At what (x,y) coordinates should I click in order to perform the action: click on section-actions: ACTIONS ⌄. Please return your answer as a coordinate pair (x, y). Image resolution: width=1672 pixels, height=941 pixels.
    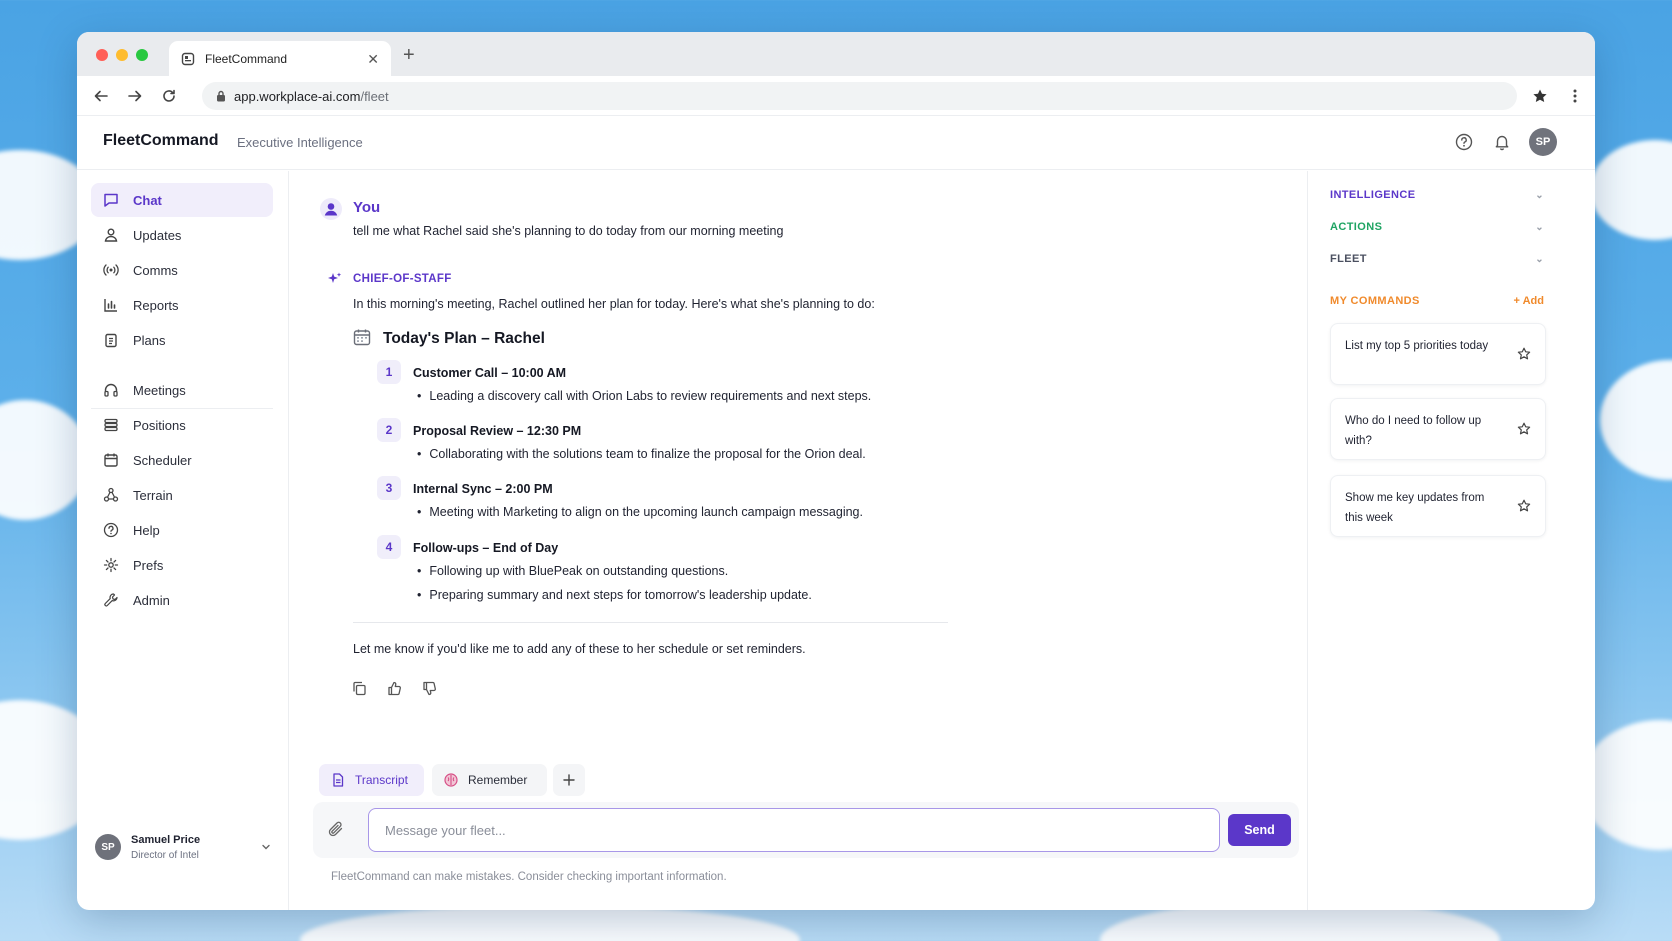
    Looking at the image, I should click on (1437, 227).